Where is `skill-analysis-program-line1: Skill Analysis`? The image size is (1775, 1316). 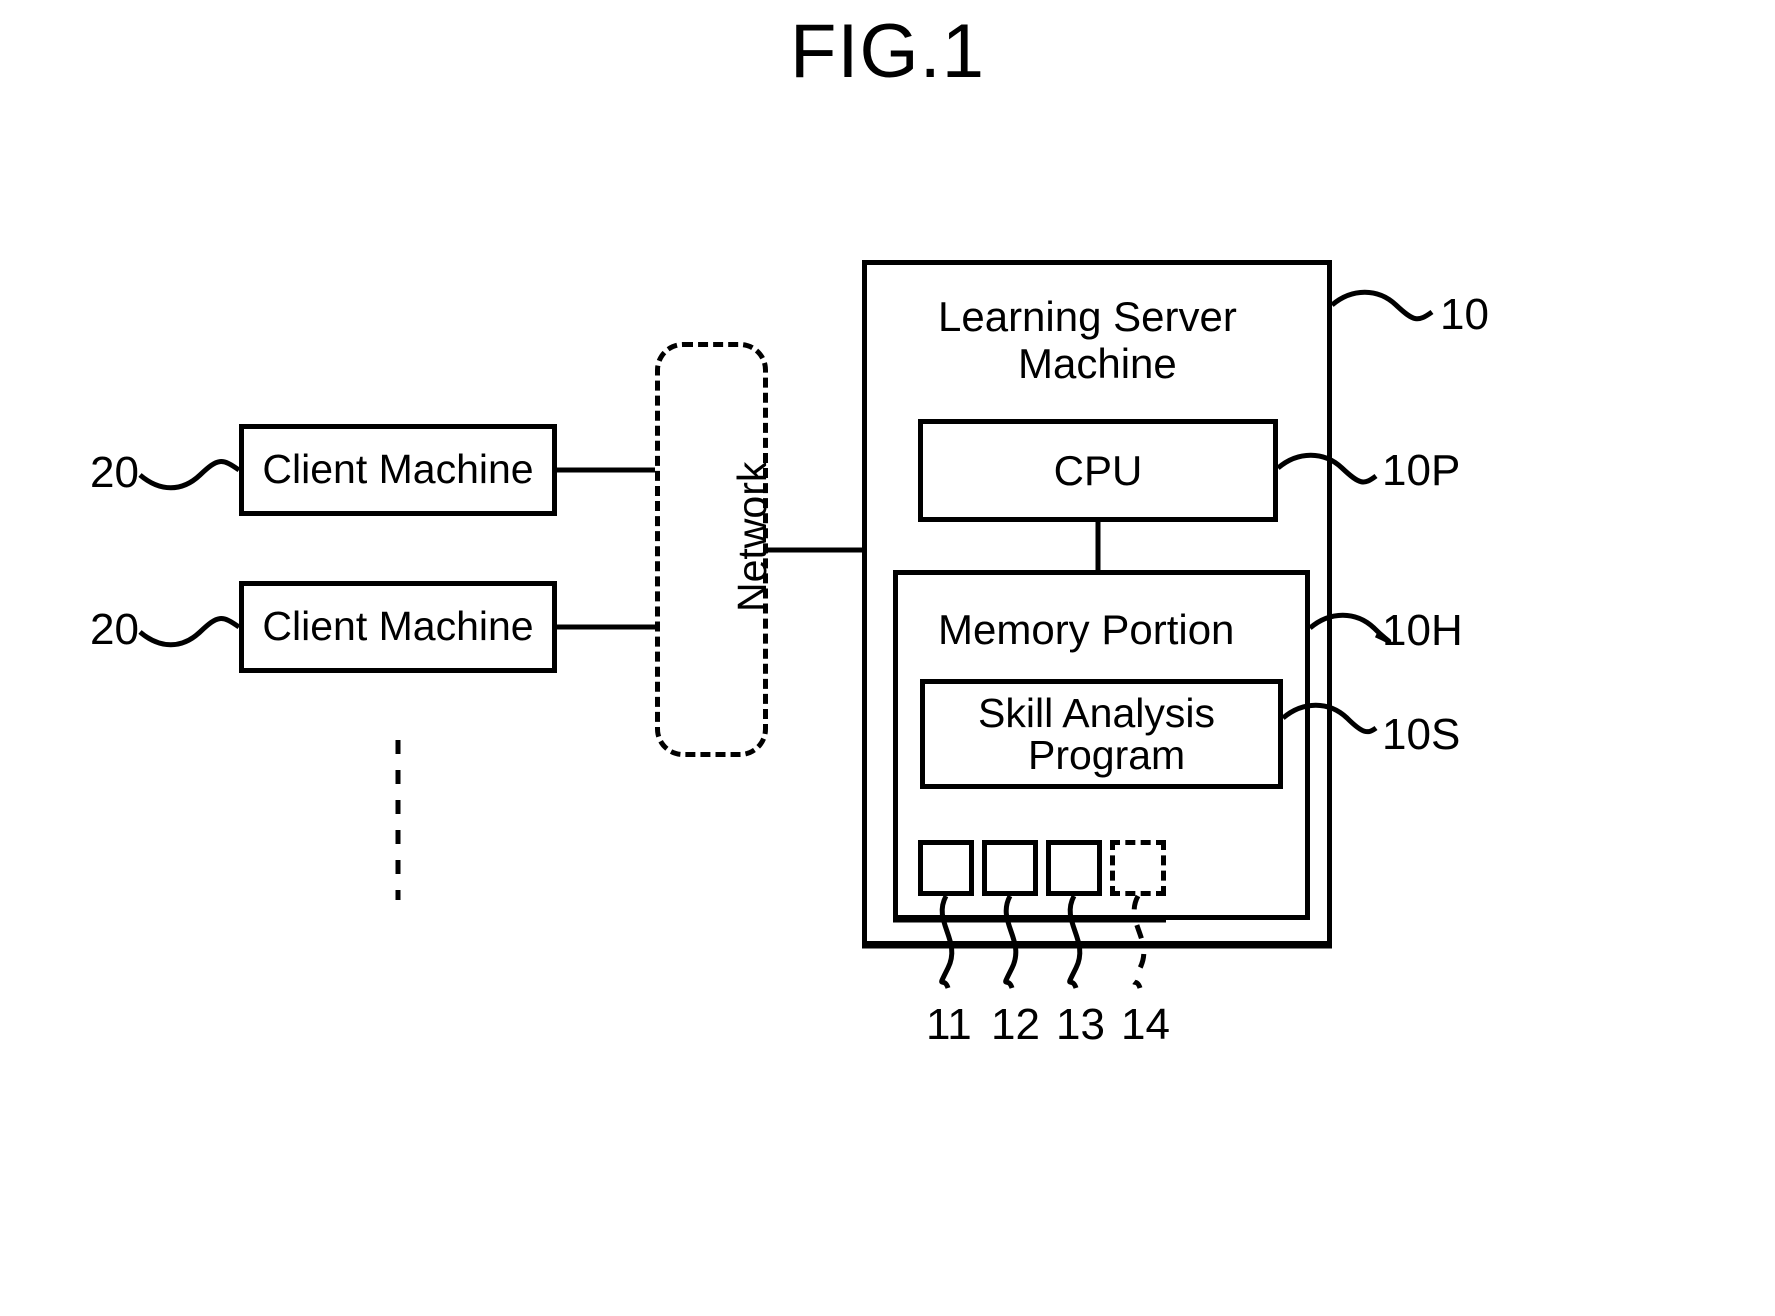 skill-analysis-program-line1: Skill Analysis is located at coordinates (1096, 713).